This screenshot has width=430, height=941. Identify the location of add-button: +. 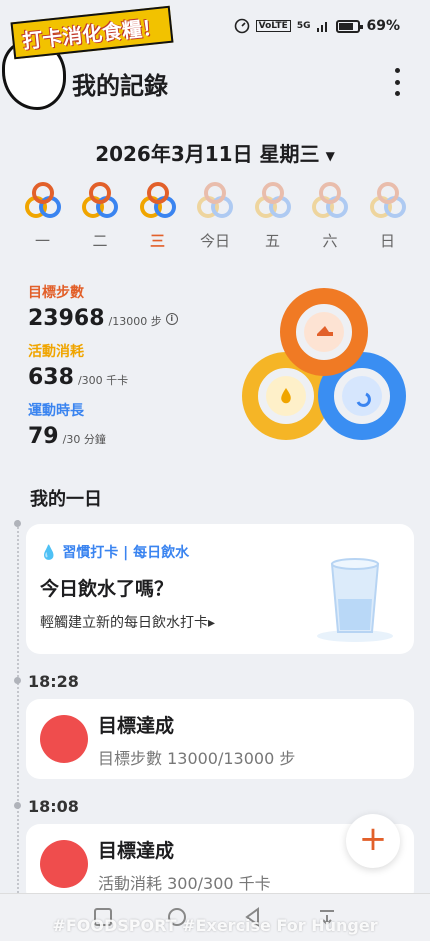
(373, 841).